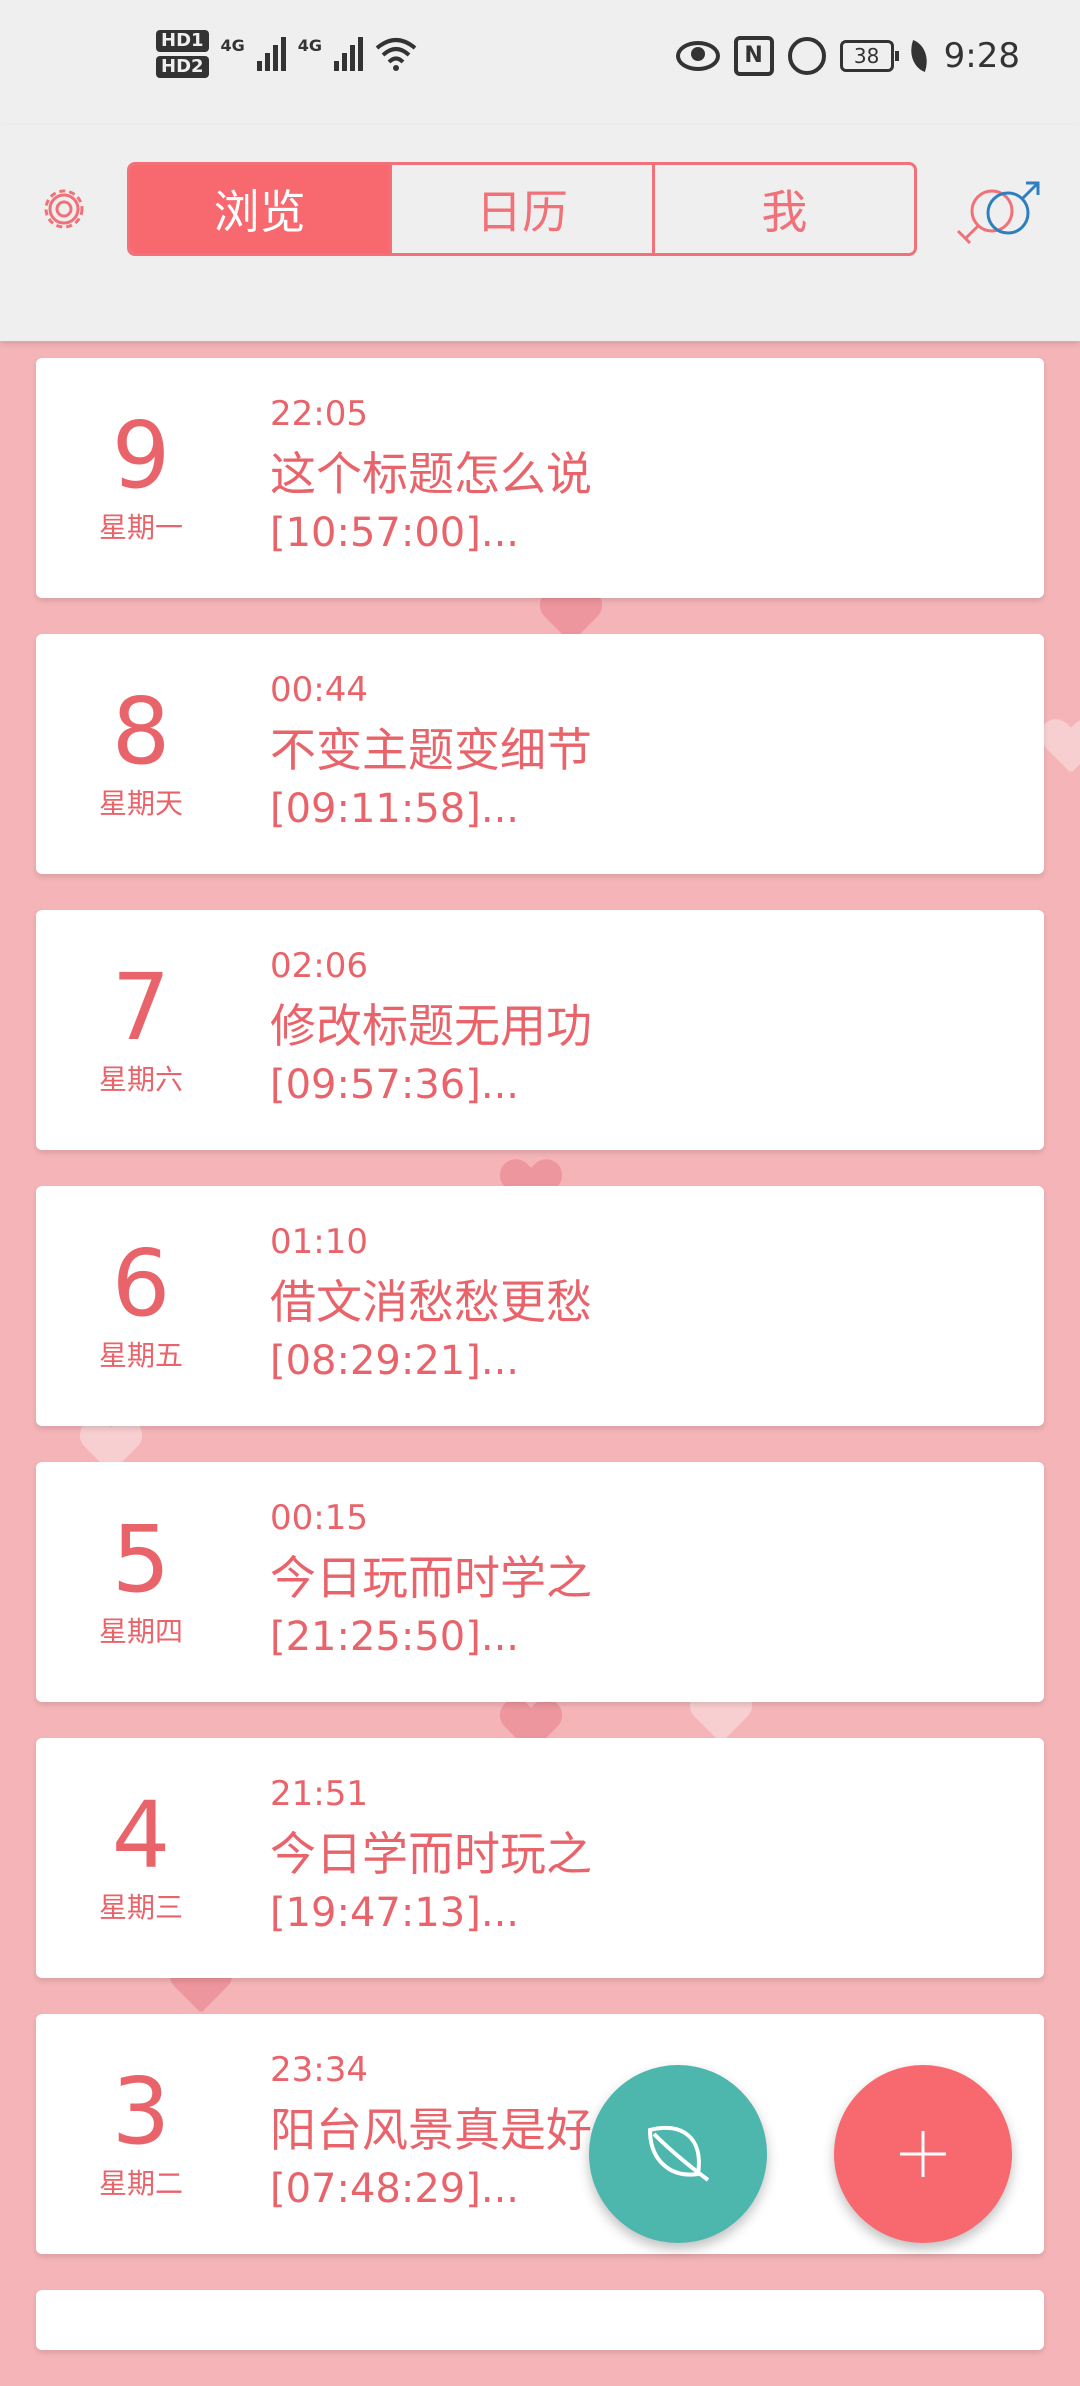 Image resolution: width=1080 pixels, height=2386 pixels. Describe the element at coordinates (782, 209) in the screenshot. I see `tab-me: 我` at that location.